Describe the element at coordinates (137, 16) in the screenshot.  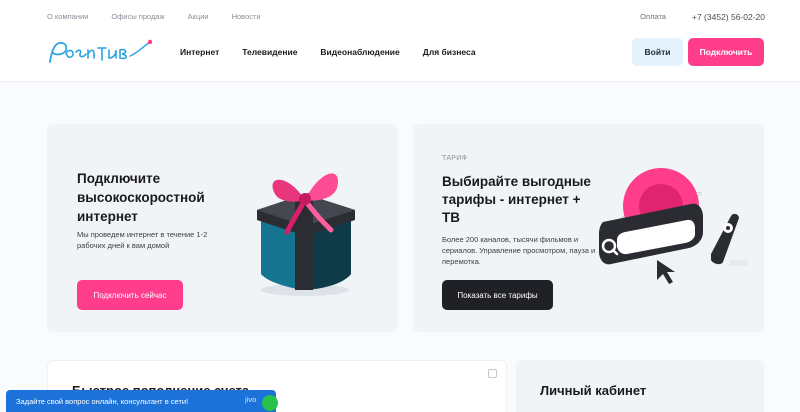
I see `top-link-offices: Офисы продаж` at that location.